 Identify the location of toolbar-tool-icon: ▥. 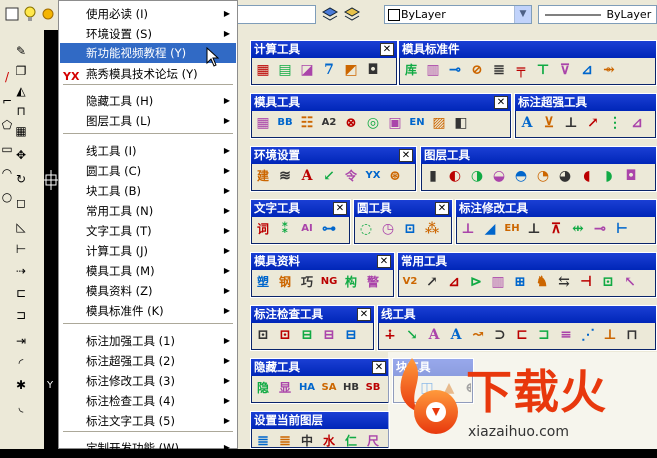
(433, 70).